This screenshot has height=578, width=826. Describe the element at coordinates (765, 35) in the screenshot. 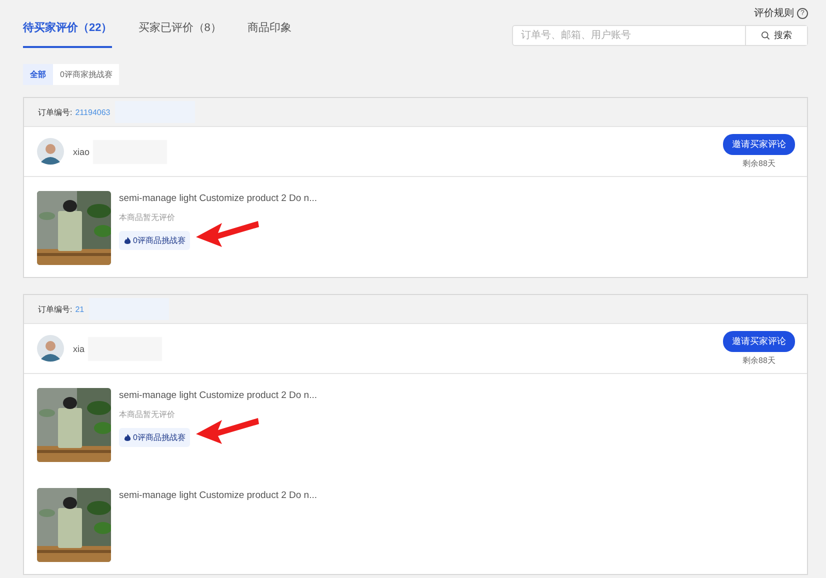

I see `search-icon` at that location.